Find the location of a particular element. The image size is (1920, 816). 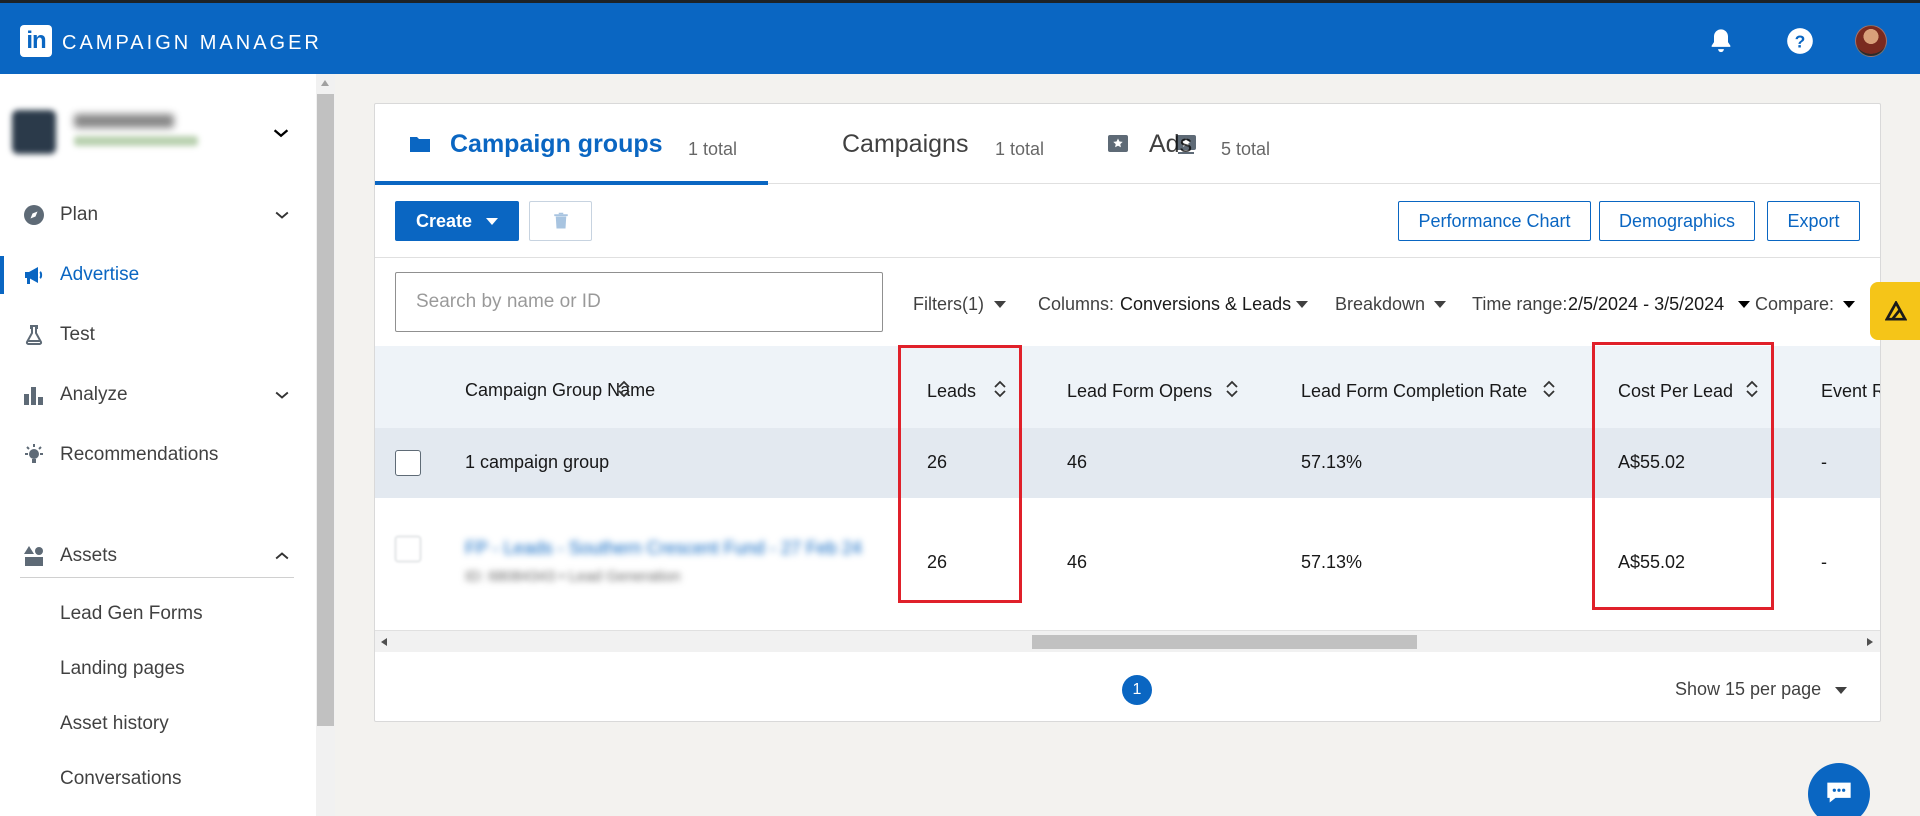

sidebar-item-assets: Assets is located at coordinates (158, 556).